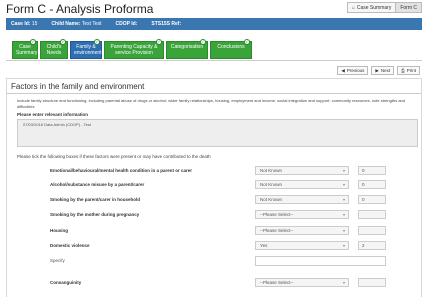 The width and height of the screenshot is (428, 297). I want to click on print-icon: ⎙, so click(403, 70).